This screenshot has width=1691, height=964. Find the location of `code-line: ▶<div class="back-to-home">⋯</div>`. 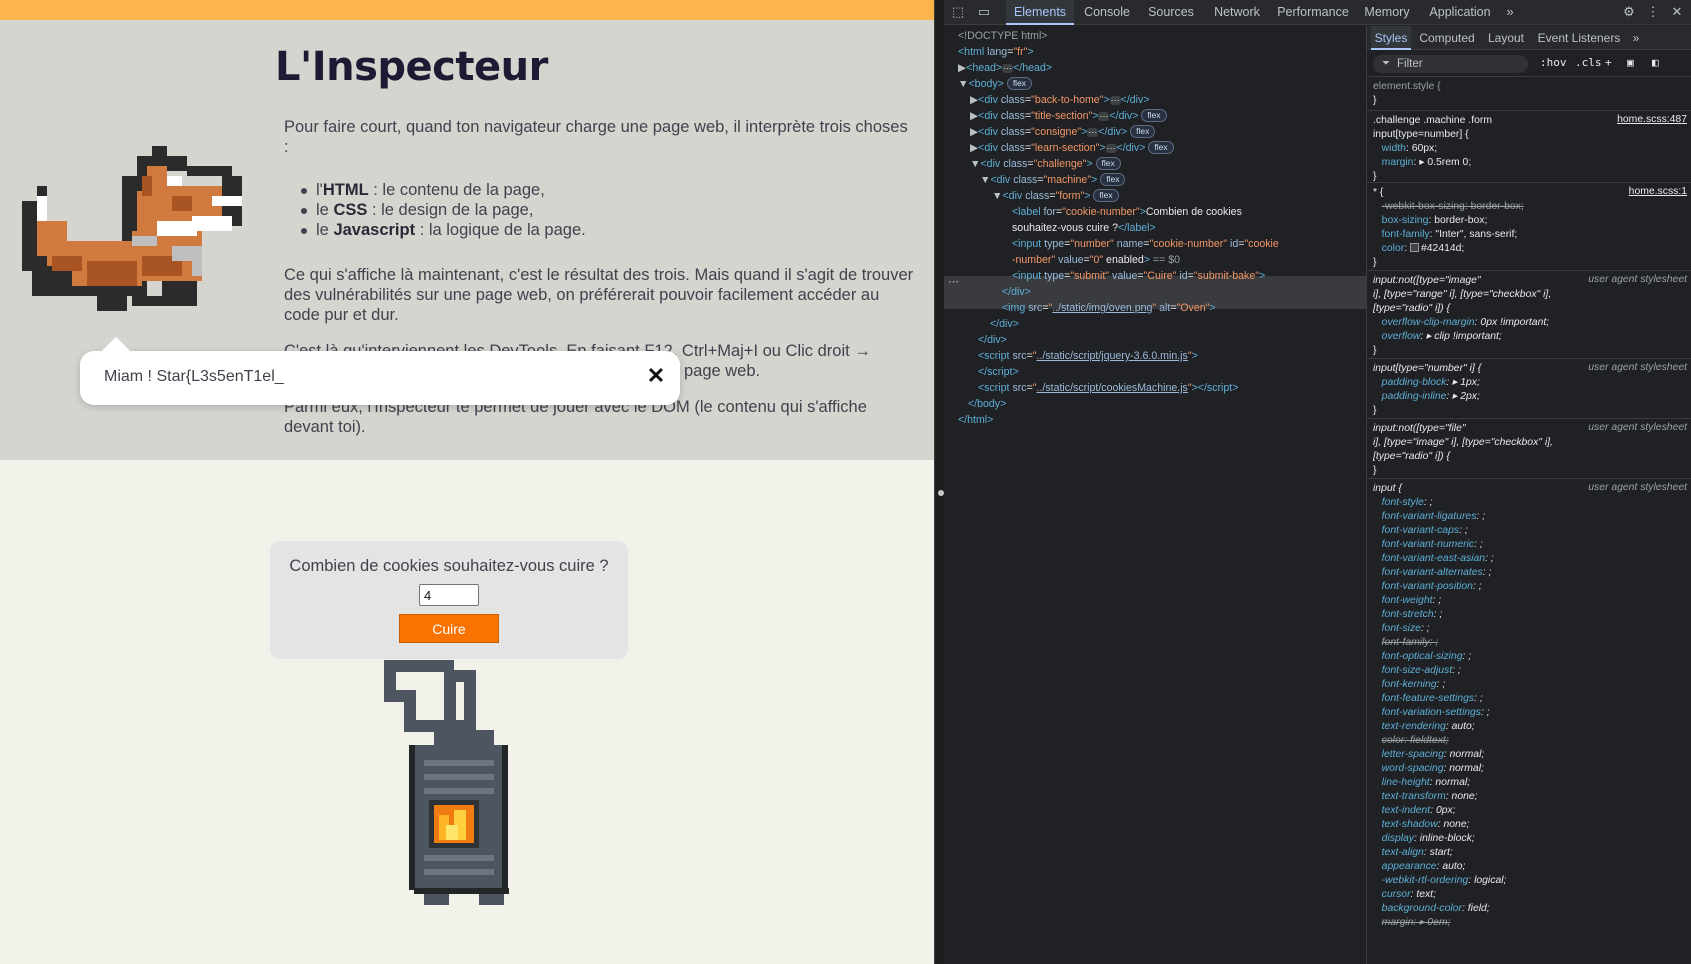

code-line: ▶<div class="back-to-home">⋯</div> is located at coordinates (1060, 100).